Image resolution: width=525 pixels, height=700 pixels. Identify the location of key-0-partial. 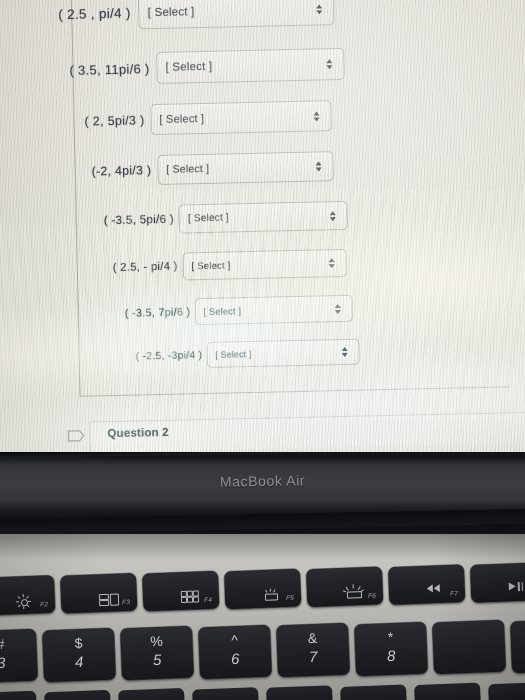
(517, 646).